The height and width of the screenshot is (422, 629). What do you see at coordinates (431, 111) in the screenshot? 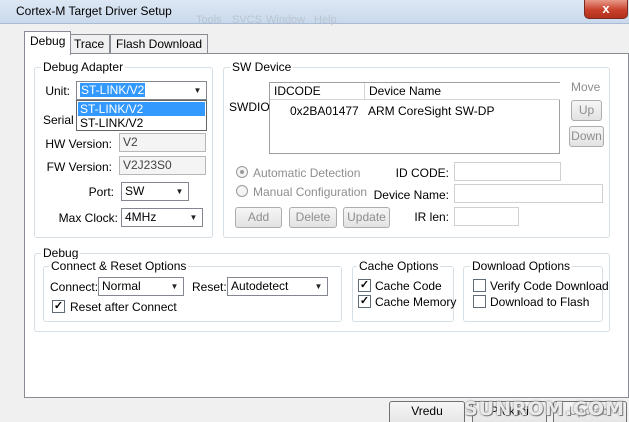
I see `row-device-name: ARM CoreSight SW-DP` at bounding box center [431, 111].